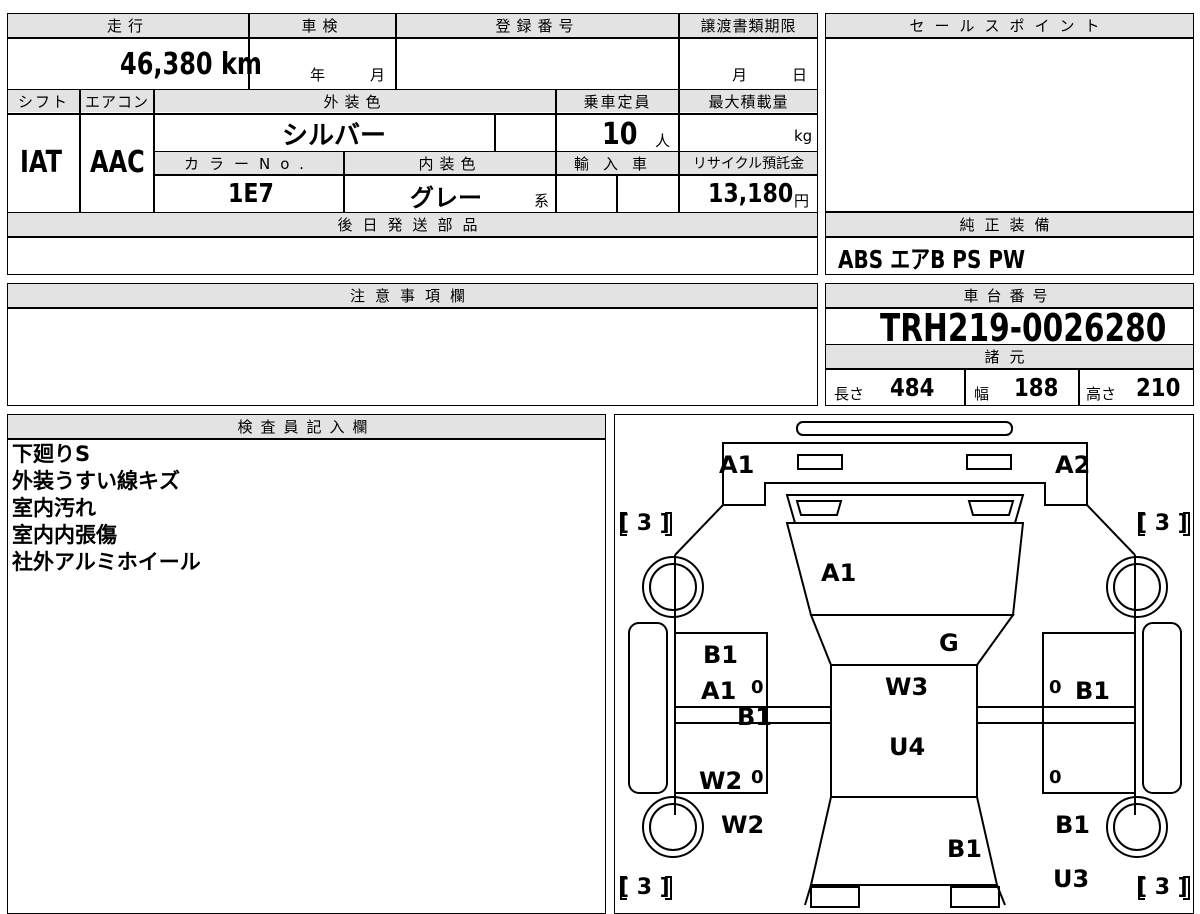  Describe the element at coordinates (849, 394) in the screenshot. I see `length-label: 長さ` at that location.